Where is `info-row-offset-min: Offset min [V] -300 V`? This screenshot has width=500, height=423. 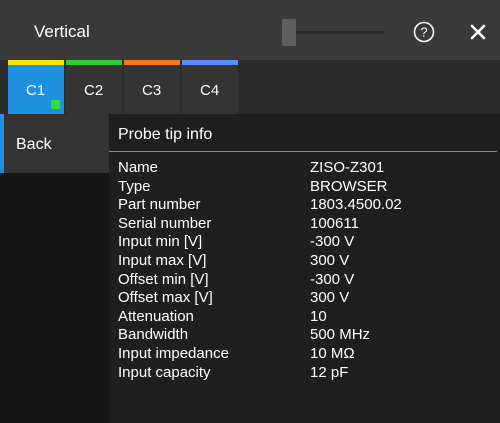 info-row-offset-min: Offset min [V] -300 V is located at coordinates (308, 280).